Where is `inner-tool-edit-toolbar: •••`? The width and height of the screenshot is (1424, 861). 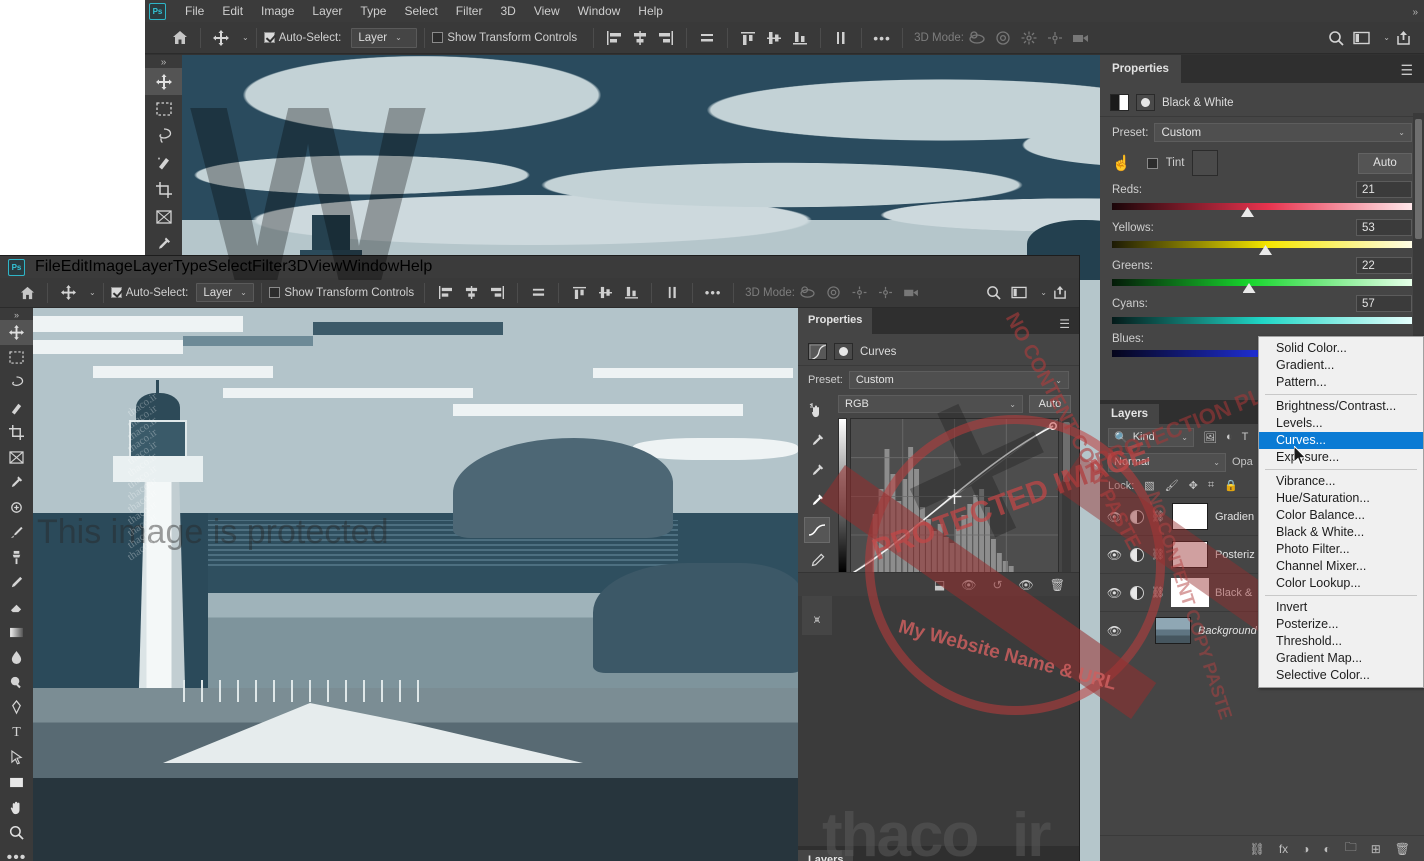 inner-tool-edit-toolbar: ••• is located at coordinates (16, 853).